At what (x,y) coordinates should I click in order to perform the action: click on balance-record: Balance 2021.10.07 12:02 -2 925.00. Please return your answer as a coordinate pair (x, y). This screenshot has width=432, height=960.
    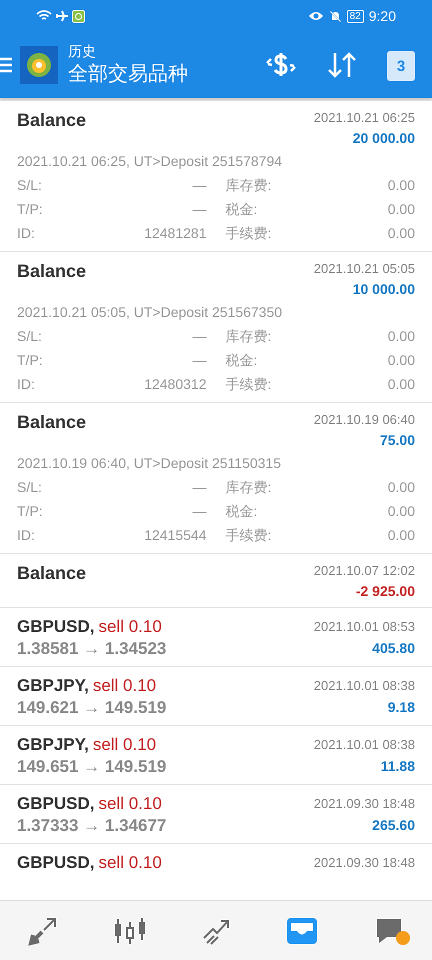
    Looking at the image, I should click on (216, 581).